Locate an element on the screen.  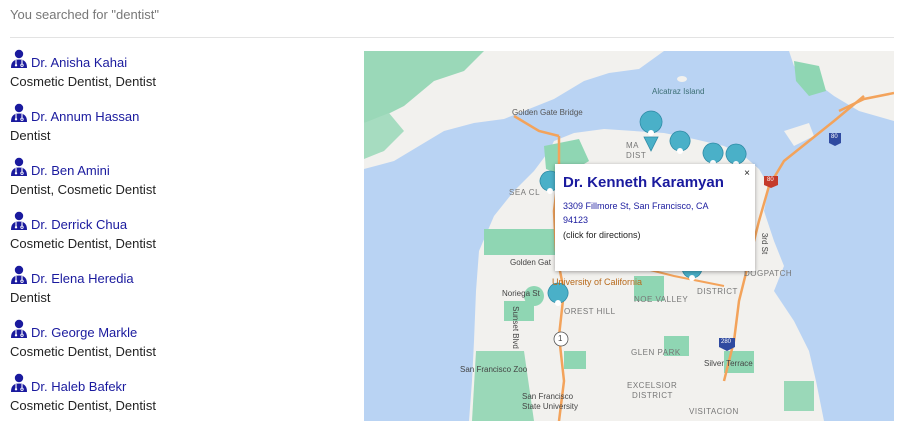
label-route-280: 280 is located at coordinates (726, 342).